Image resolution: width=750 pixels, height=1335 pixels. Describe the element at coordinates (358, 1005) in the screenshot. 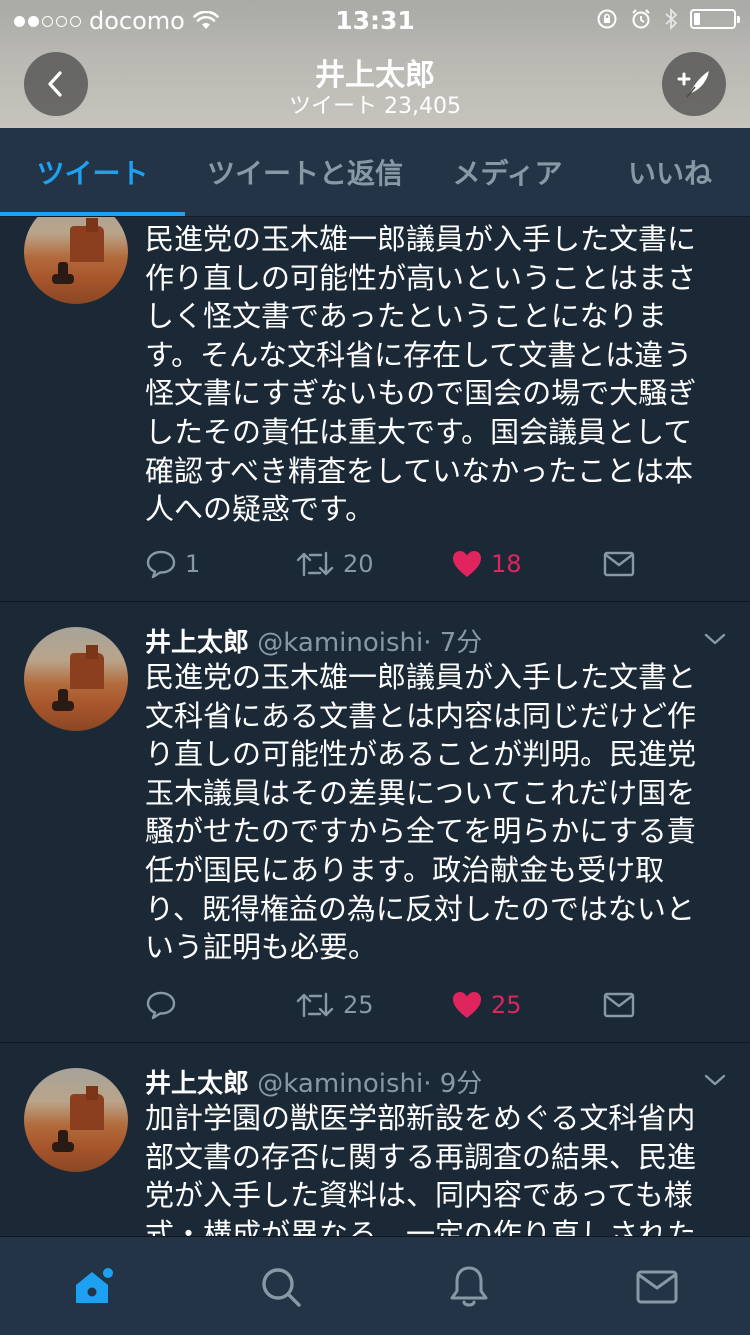

I see `retweet-count: 25` at that location.